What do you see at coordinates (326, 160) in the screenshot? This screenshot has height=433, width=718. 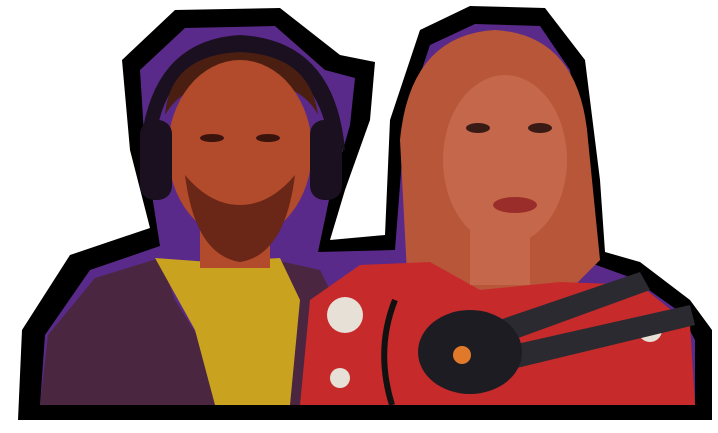 I see `headphone-right-cup` at bounding box center [326, 160].